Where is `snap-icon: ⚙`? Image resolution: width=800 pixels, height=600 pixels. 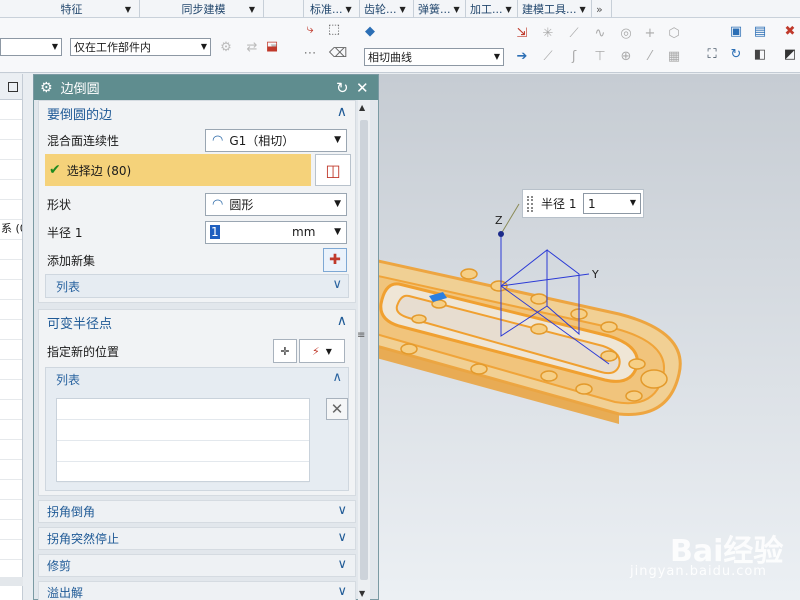
snap-icon: ⚙ is located at coordinates (226, 47).